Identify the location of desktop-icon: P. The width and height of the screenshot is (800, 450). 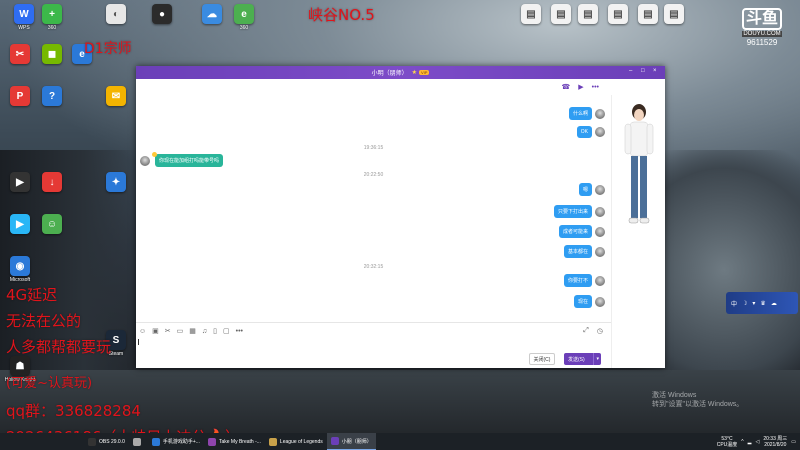
(20, 96).